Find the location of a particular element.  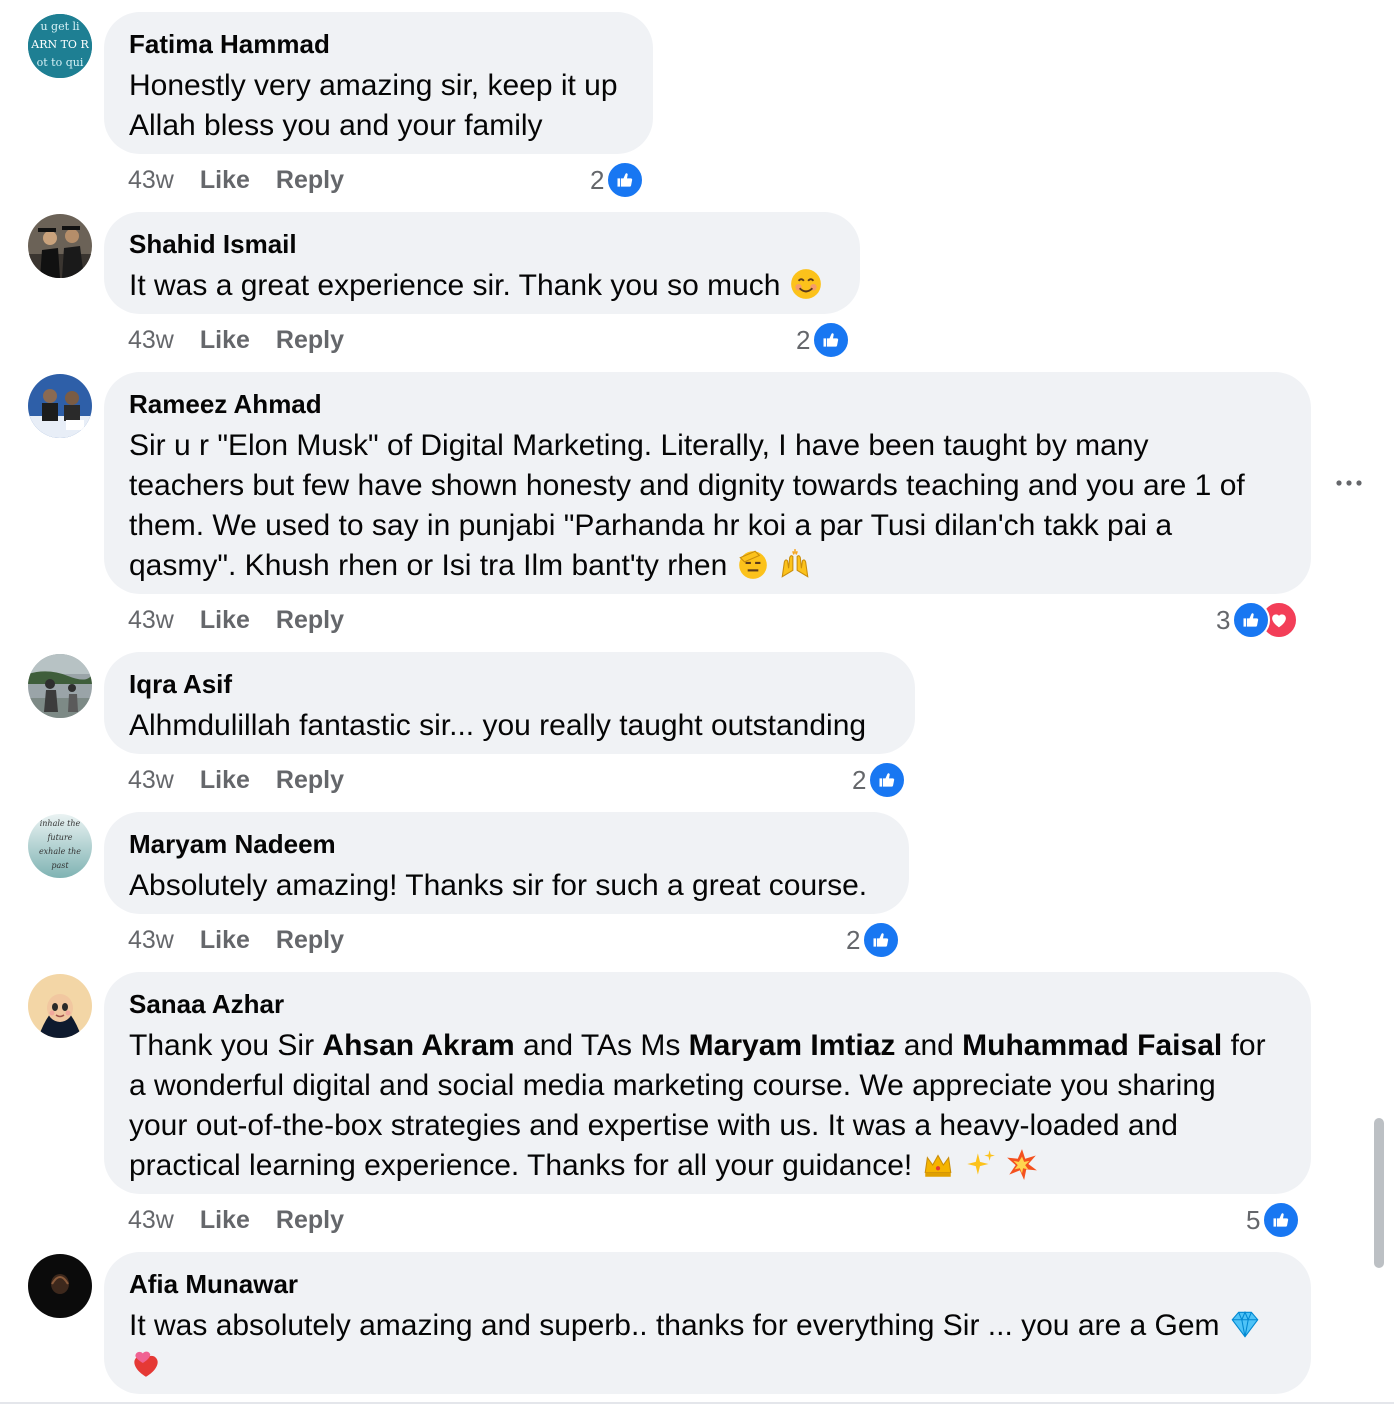

mention-muhammad-faisal: Muhammad Faisal is located at coordinates (1092, 1045).